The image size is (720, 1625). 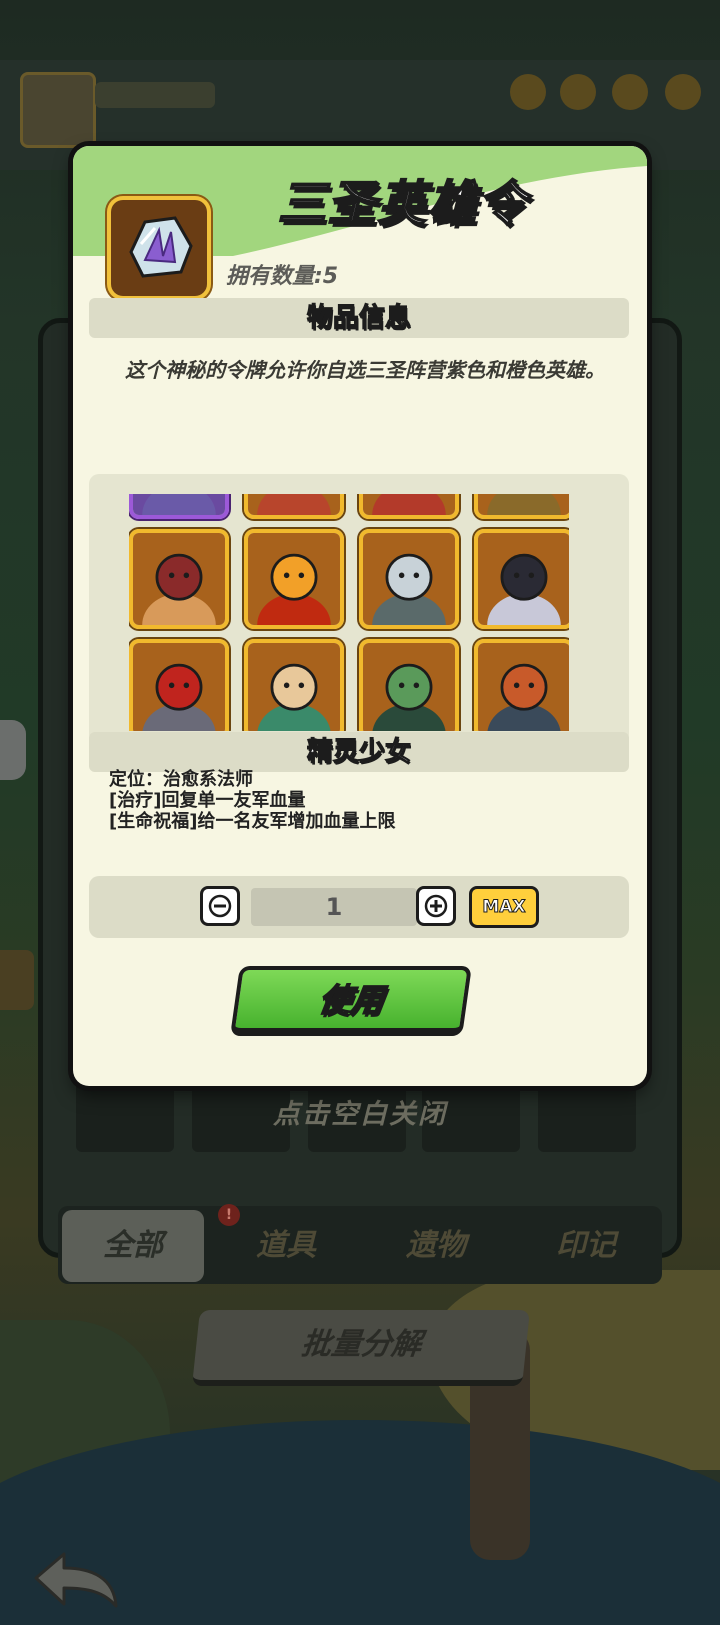 What do you see at coordinates (179, 685) in the screenshot?
I see `hero-red-hood-assassin-portrait` at bounding box center [179, 685].